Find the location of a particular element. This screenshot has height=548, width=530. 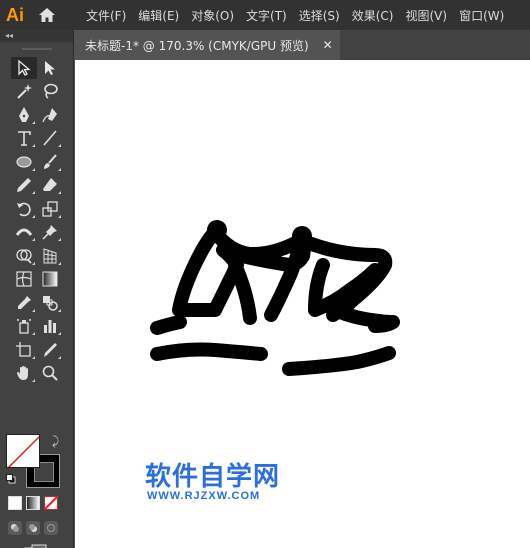

width-icon is located at coordinates (23, 232).